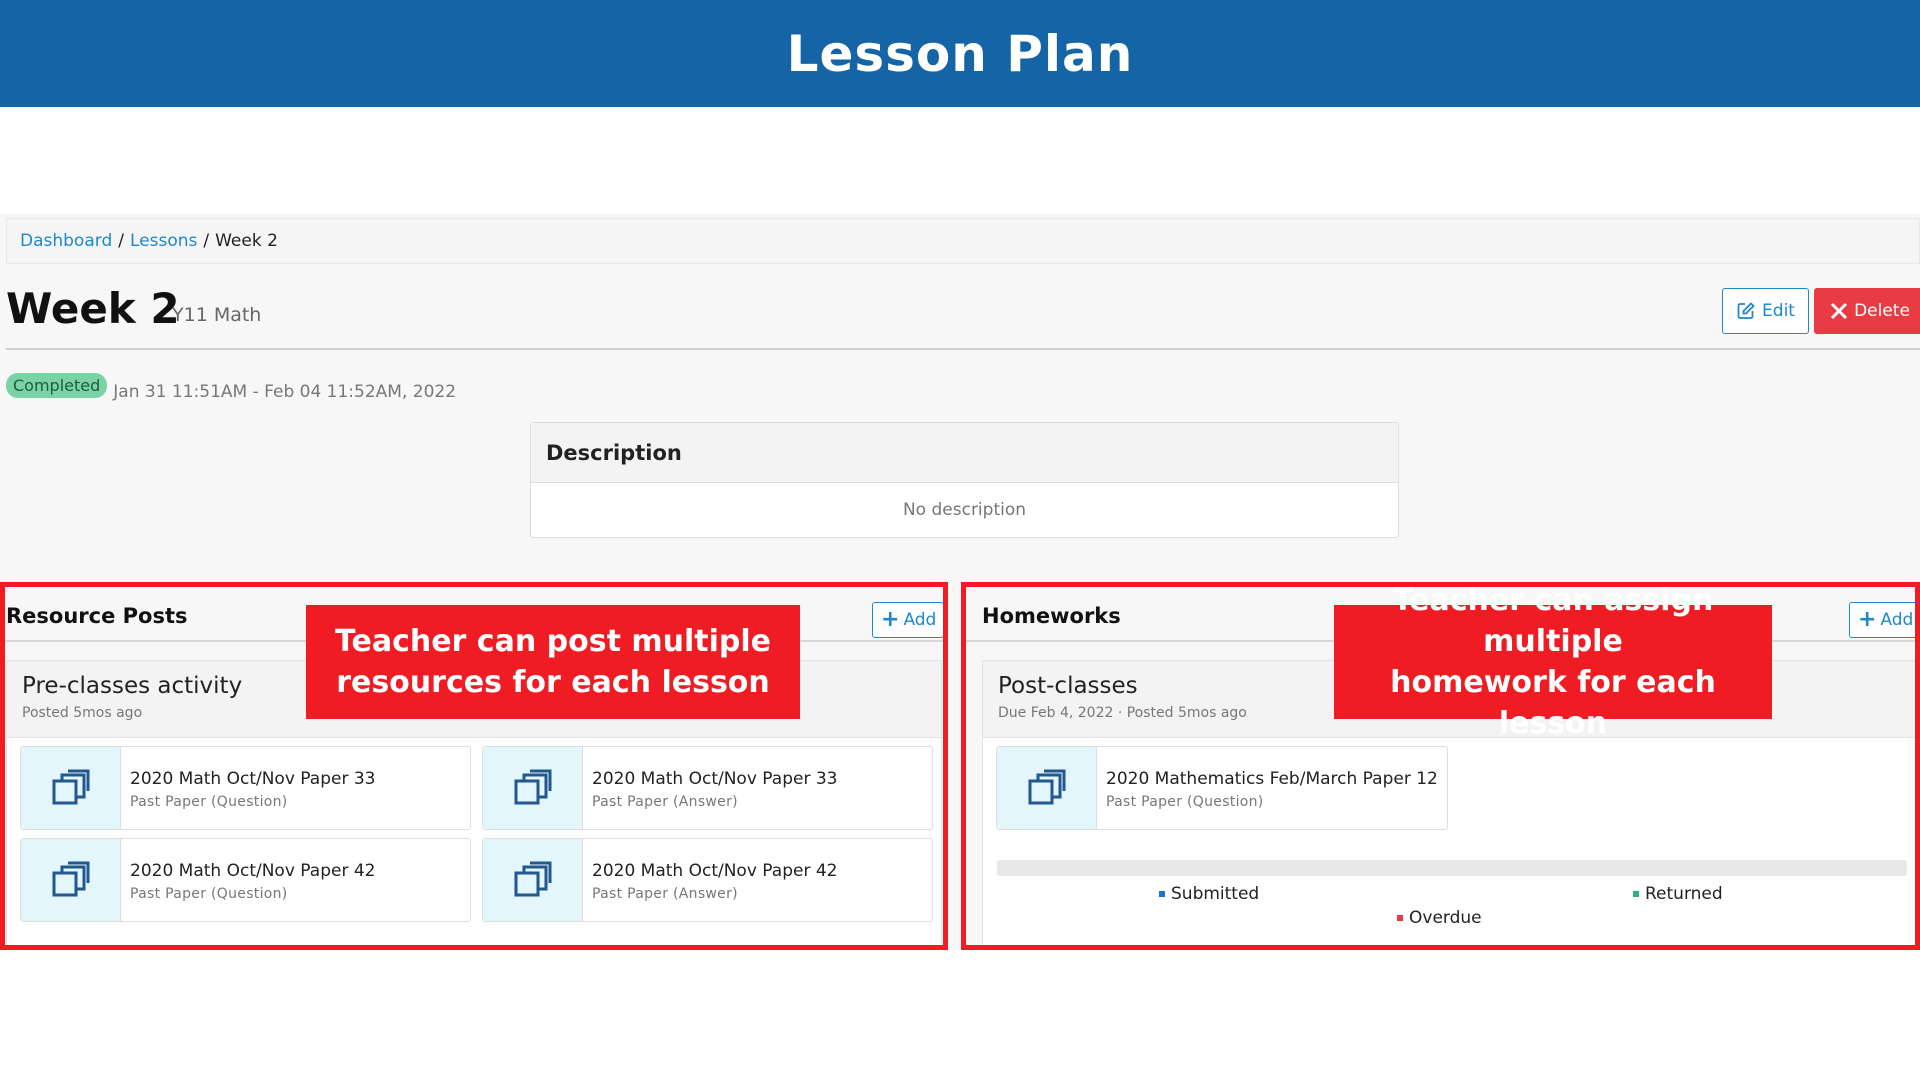 This screenshot has height=1080, width=1920. Describe the element at coordinates (1897, 620) in the screenshot. I see `add-homework-label: Add` at that location.